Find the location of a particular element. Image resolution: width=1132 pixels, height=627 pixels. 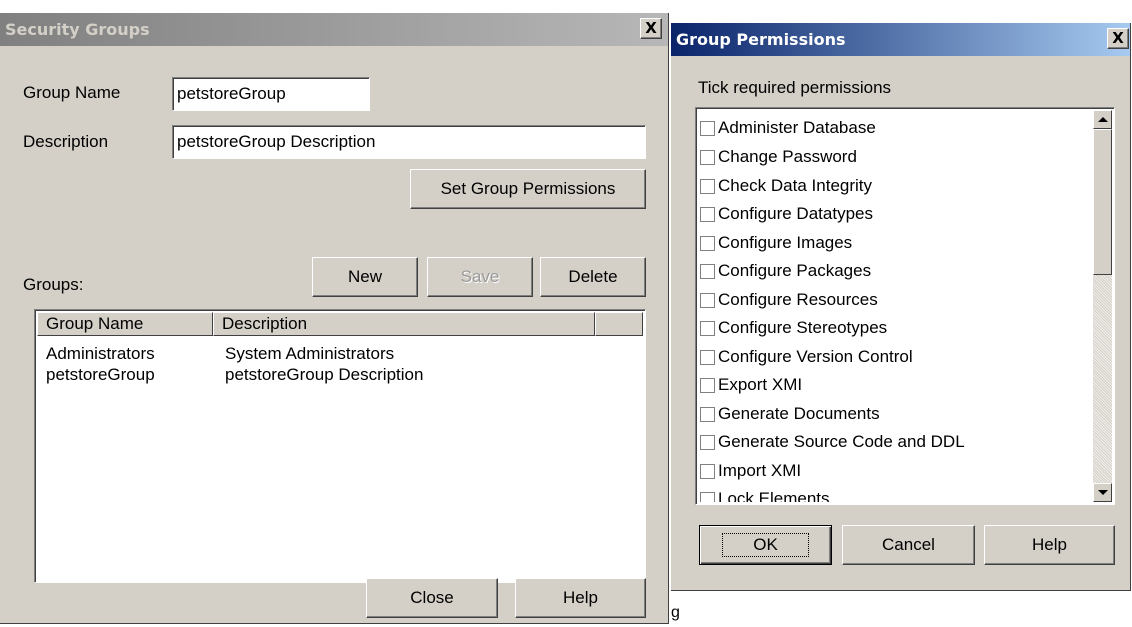

group-permissions-close-button: X is located at coordinates (1118, 38).